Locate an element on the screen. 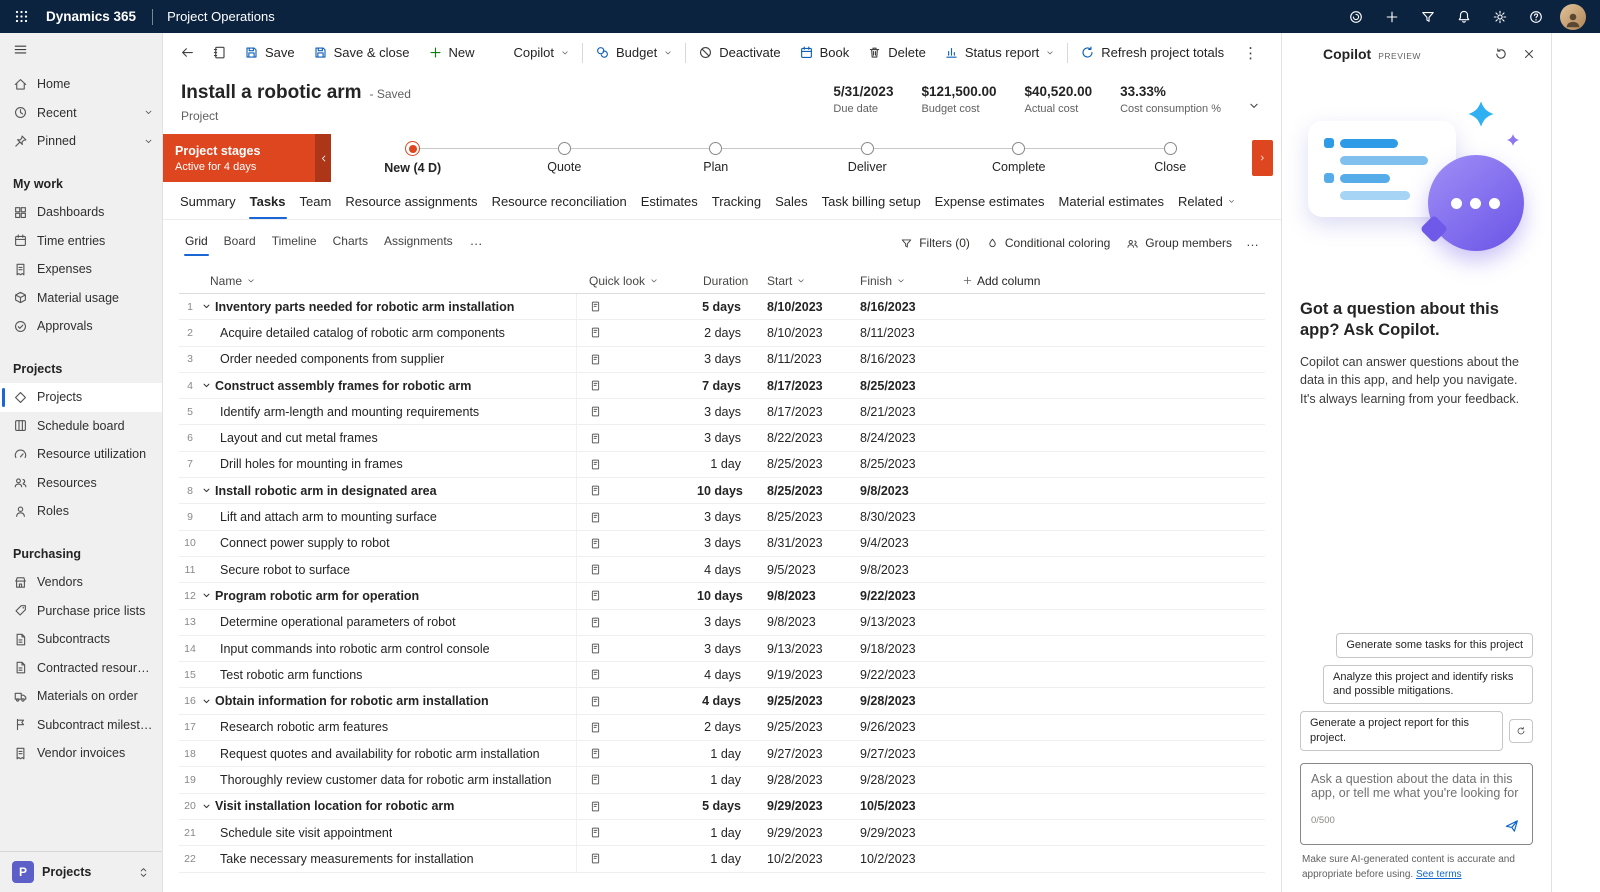 This screenshot has height=892, width=1600. sidebar-item-vendor-invoices: Vendor invoices is located at coordinates (81, 753).